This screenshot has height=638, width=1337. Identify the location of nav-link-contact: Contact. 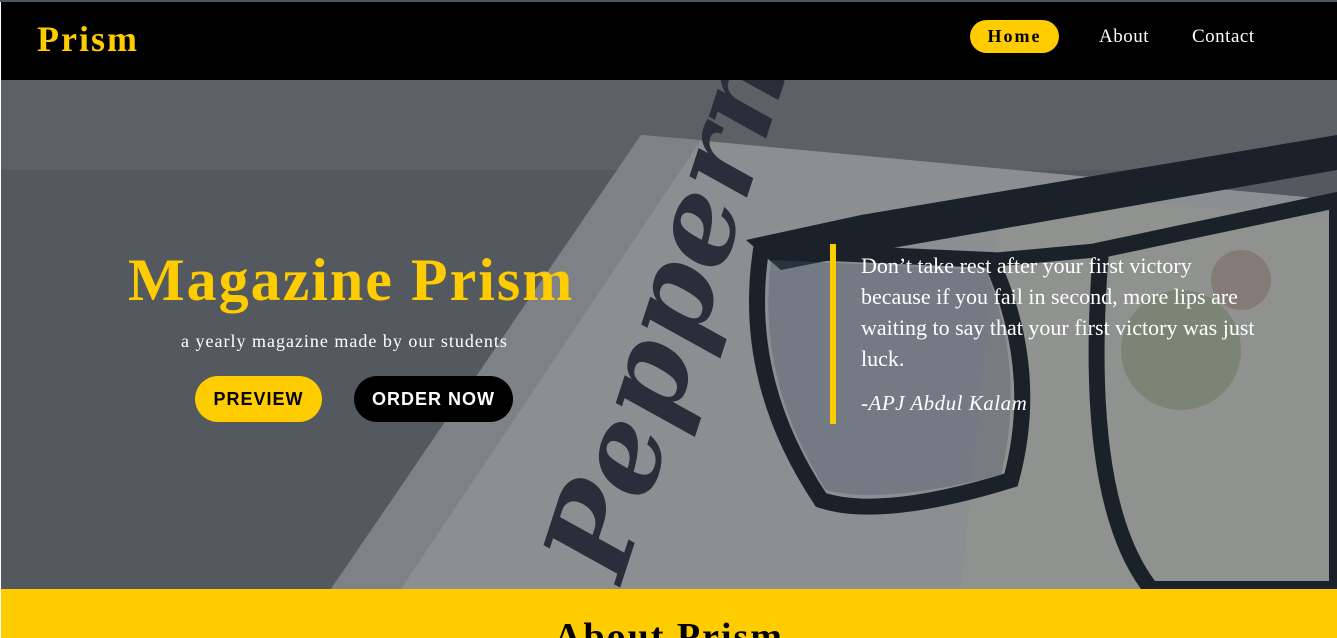
(1223, 37).